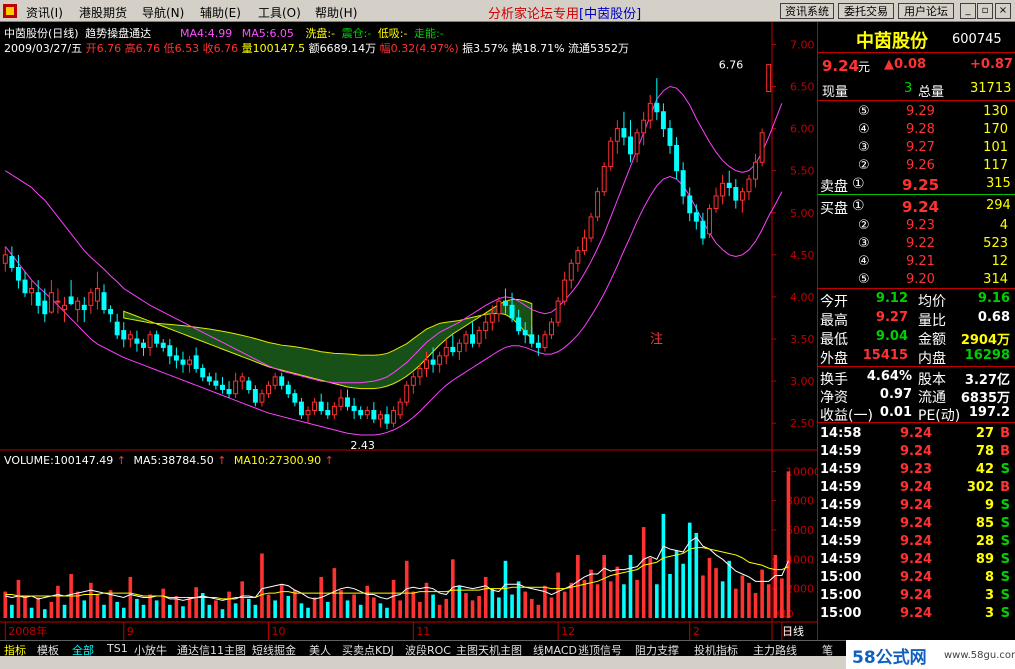 The image size is (1015, 669). What do you see at coordinates (44, 12) in the screenshot?
I see `menu-info: 资讯(I)` at bounding box center [44, 12].